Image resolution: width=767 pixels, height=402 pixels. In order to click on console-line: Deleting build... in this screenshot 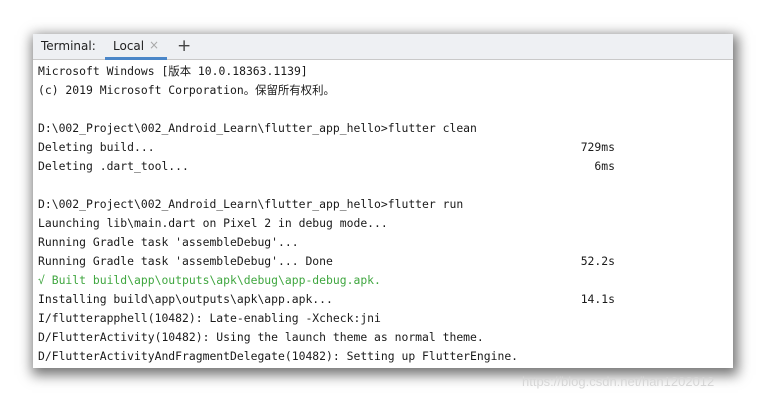, I will do `click(96, 147)`.